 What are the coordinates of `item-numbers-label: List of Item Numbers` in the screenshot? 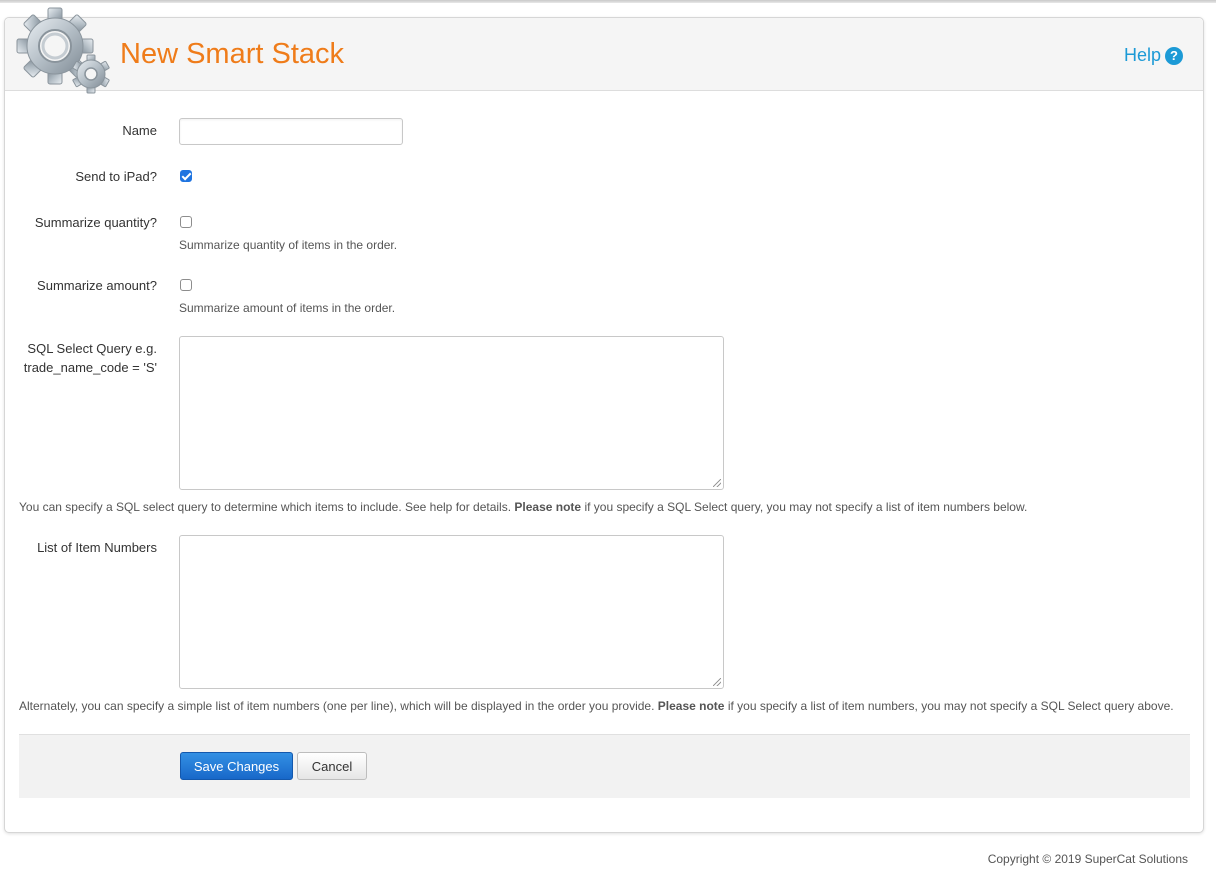 It's located at (97, 547).